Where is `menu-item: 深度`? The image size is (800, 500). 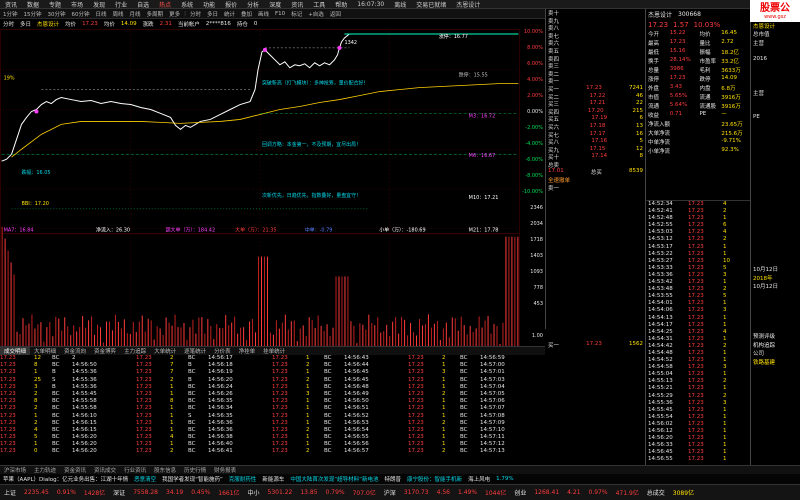 menu-item: 深度 is located at coordinates (275, 4).